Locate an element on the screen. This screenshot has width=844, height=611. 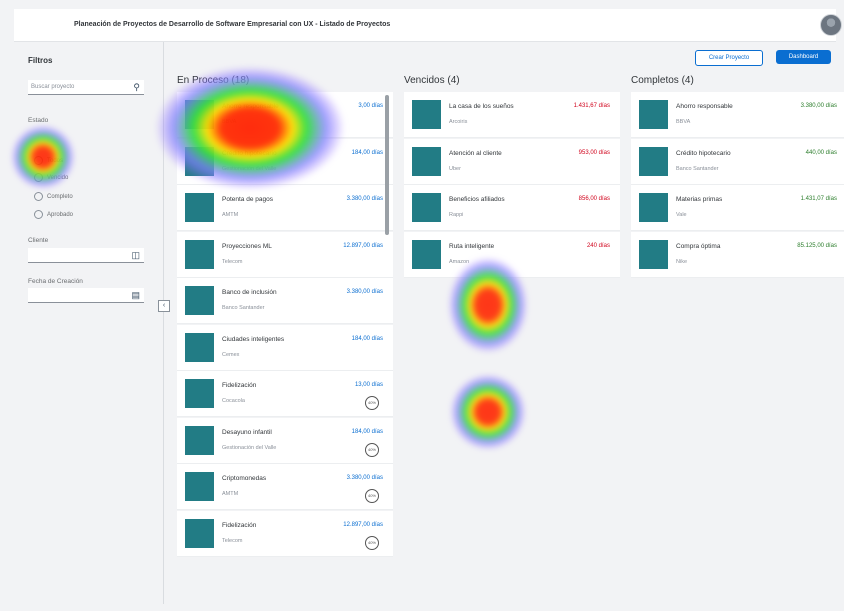
panel-divider is located at coordinates (163, 323).